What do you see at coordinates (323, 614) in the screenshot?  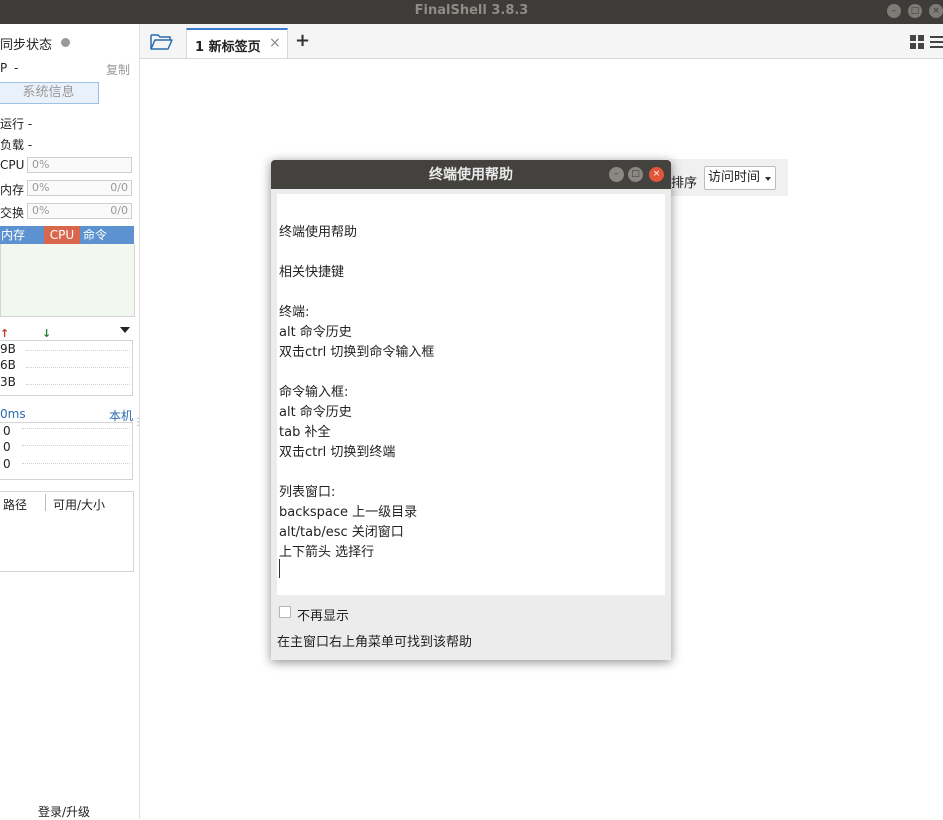 I see `dont-show-again-label: 不再显示` at bounding box center [323, 614].